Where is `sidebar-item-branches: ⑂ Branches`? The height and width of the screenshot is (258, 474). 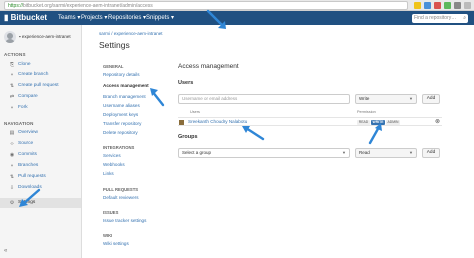
sidebar-item-branches: ⑂ Branches is located at coordinates (40, 166).